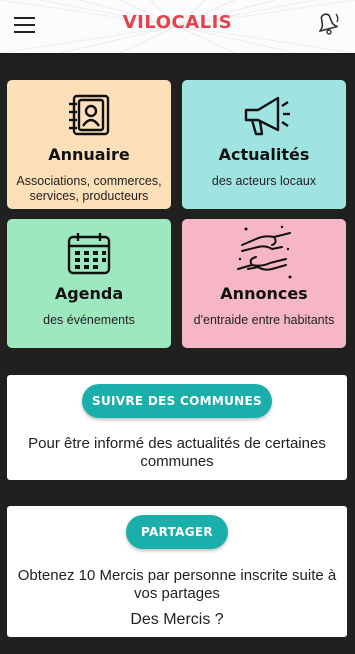 This screenshot has width=355, height=654. Describe the element at coordinates (89, 254) in the screenshot. I see `calendar-icon` at that location.